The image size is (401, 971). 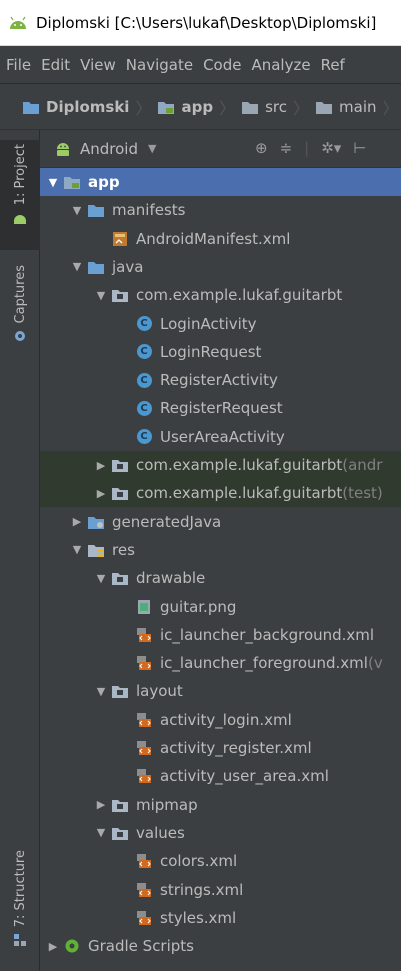 I want to click on camera-icon, so click(x=20, y=336).